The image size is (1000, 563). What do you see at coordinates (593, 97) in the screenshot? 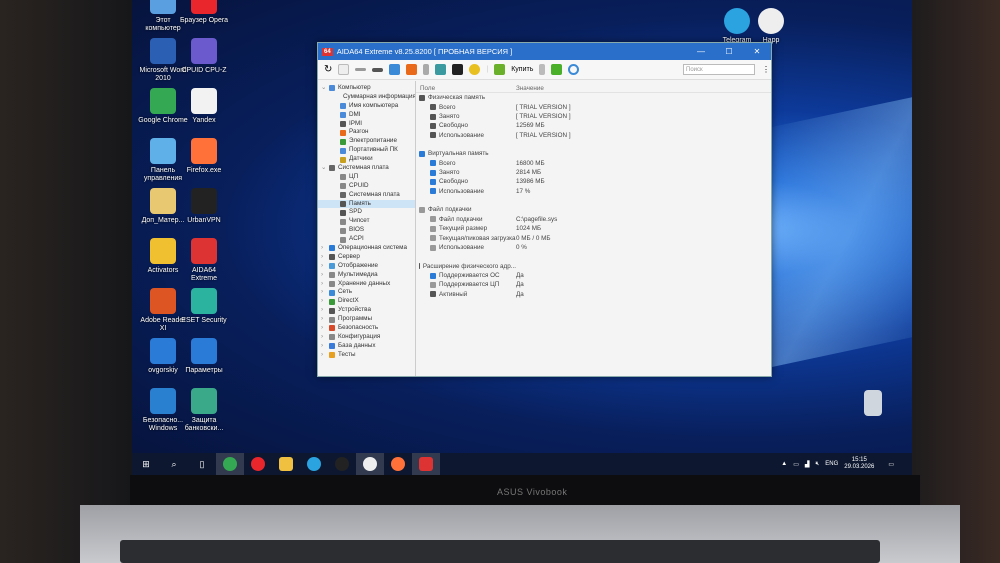
I see `list-row: Физическая память` at bounding box center [593, 97].